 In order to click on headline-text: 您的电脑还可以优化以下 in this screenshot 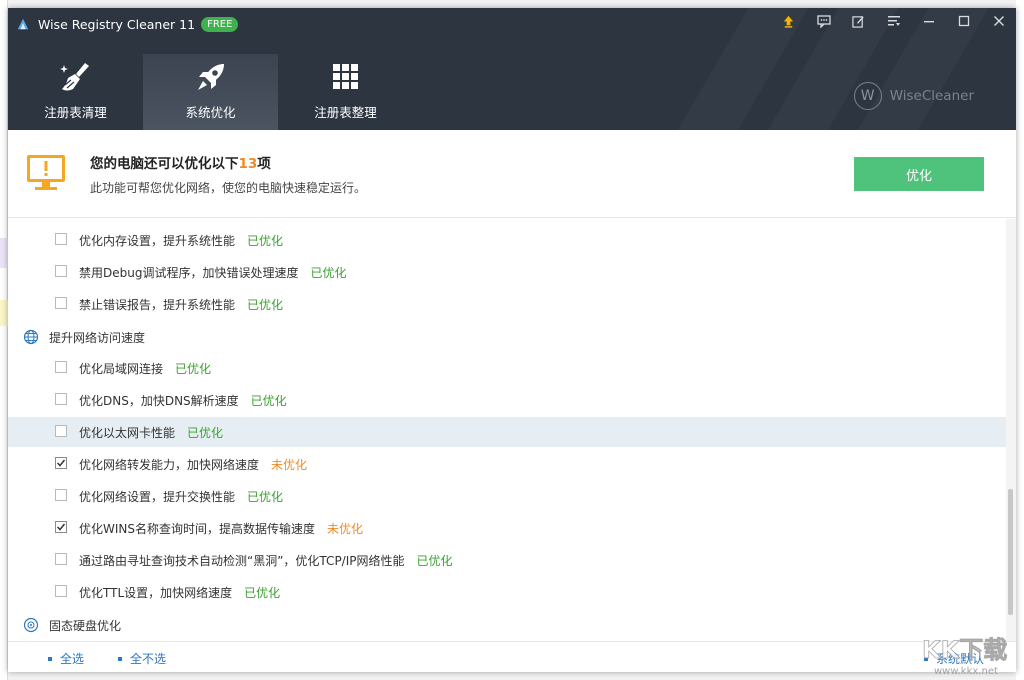, I will do `click(164, 164)`.